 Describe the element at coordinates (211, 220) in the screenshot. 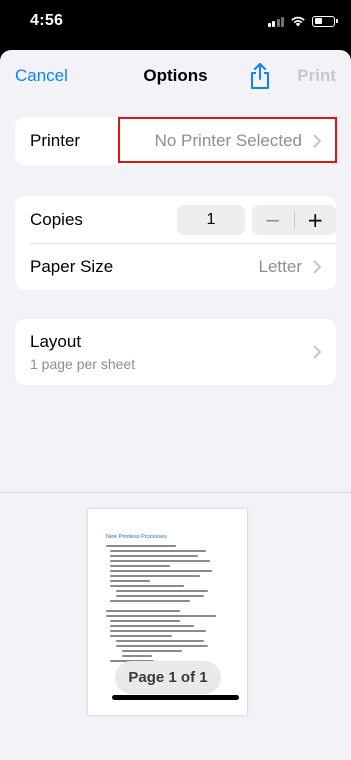

I see `copies-count-field: 1` at that location.